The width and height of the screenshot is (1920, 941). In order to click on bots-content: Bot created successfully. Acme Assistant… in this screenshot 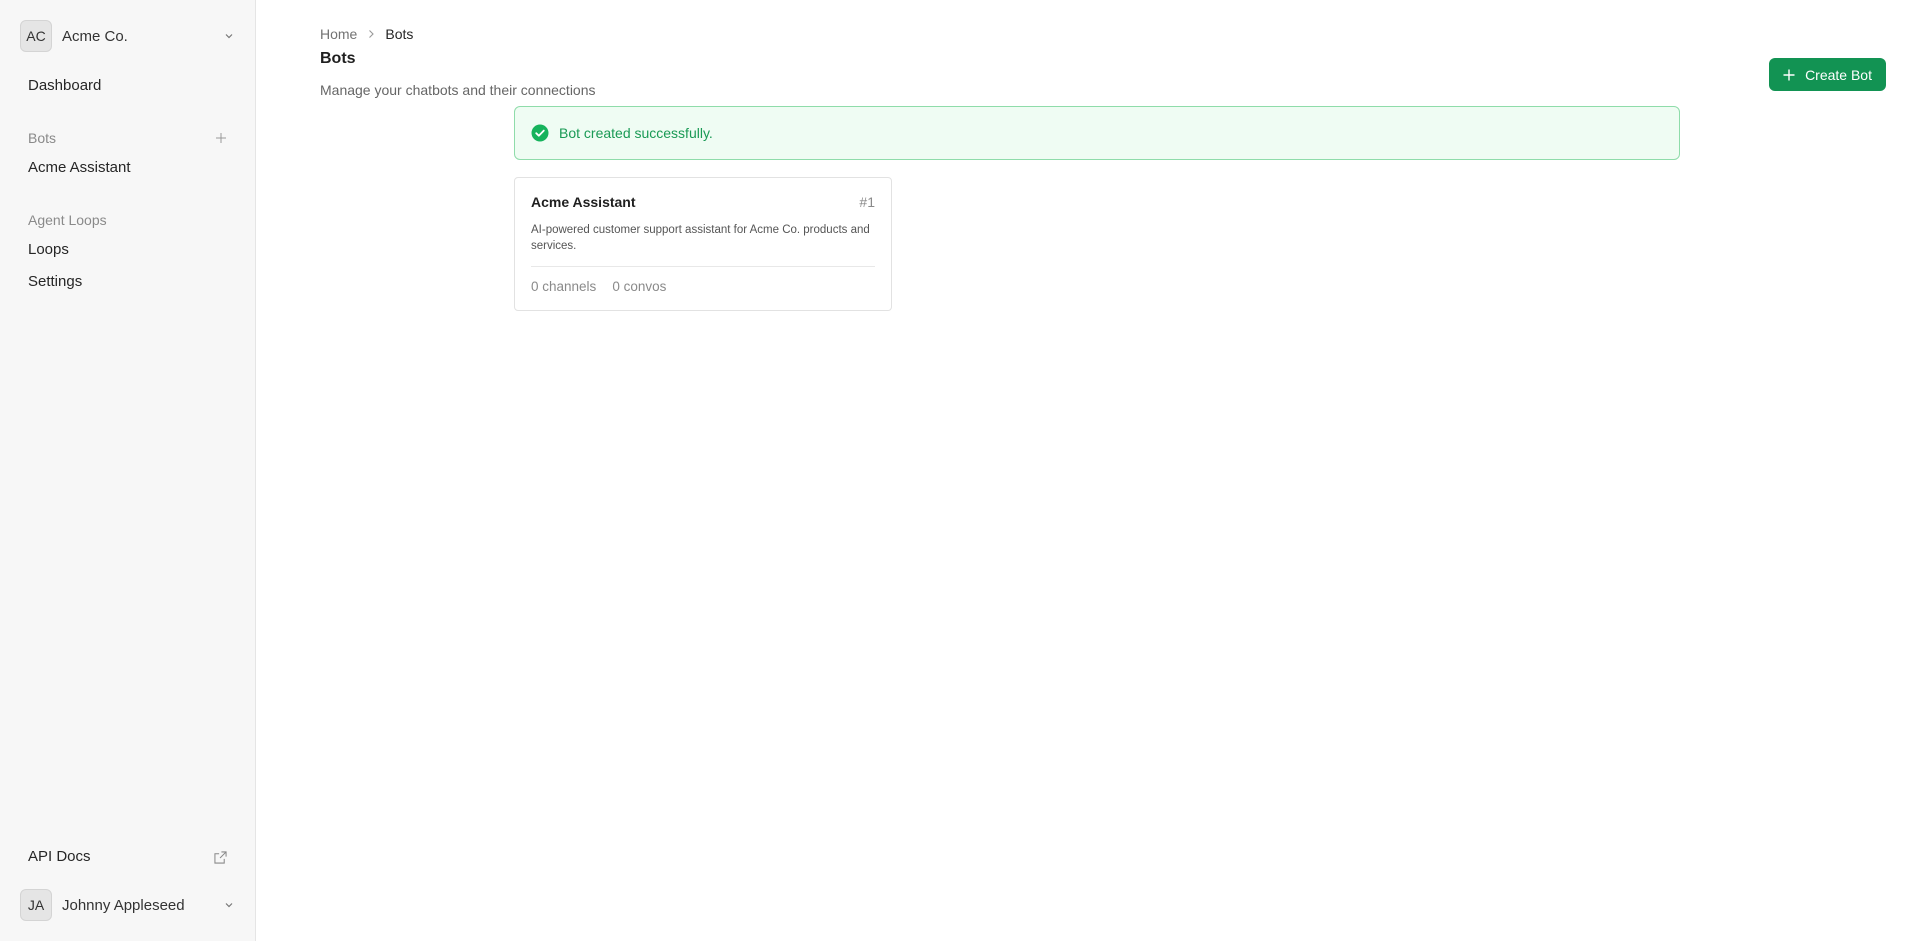, I will do `click(1097, 208)`.